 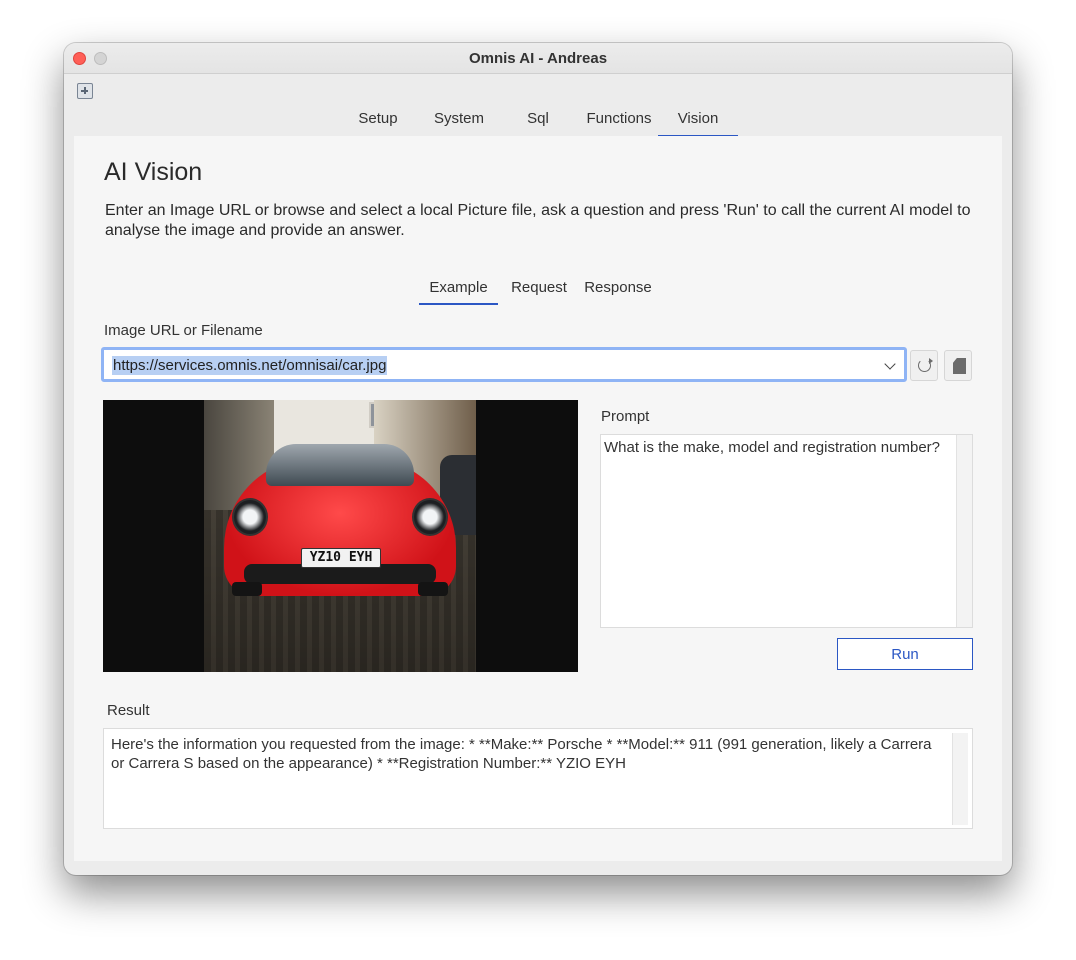 I want to click on tab-setup: Setup, so click(x=378, y=123).